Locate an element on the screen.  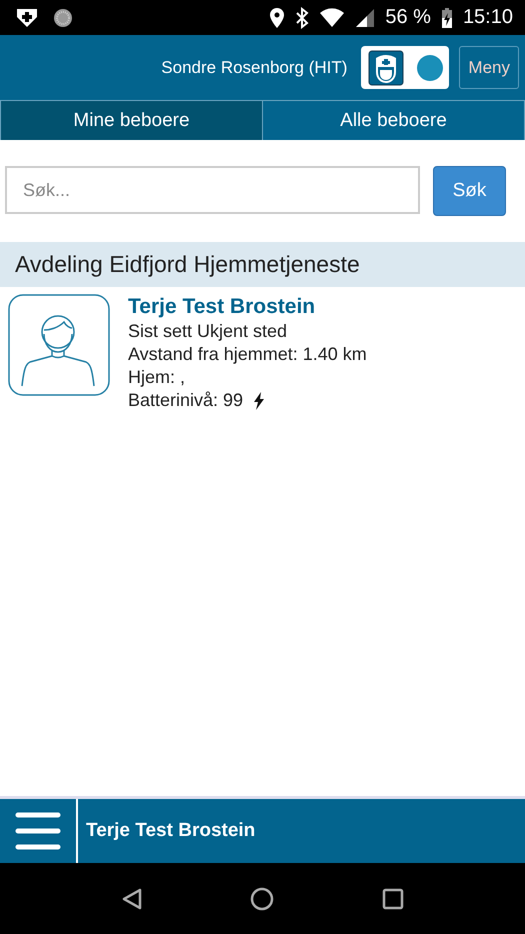
user-name: Sondre Rosenborg (HIT) is located at coordinates (254, 68).